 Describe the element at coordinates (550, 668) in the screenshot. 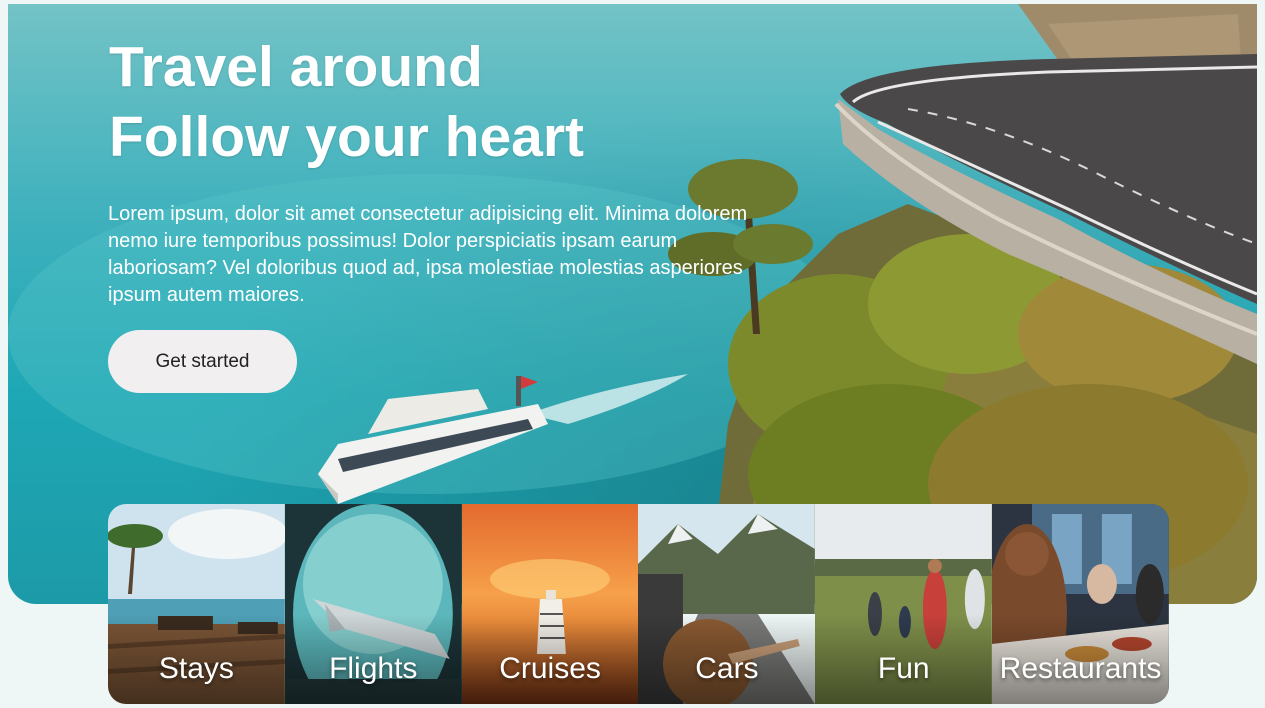

I see `category-label: Cruises` at that location.